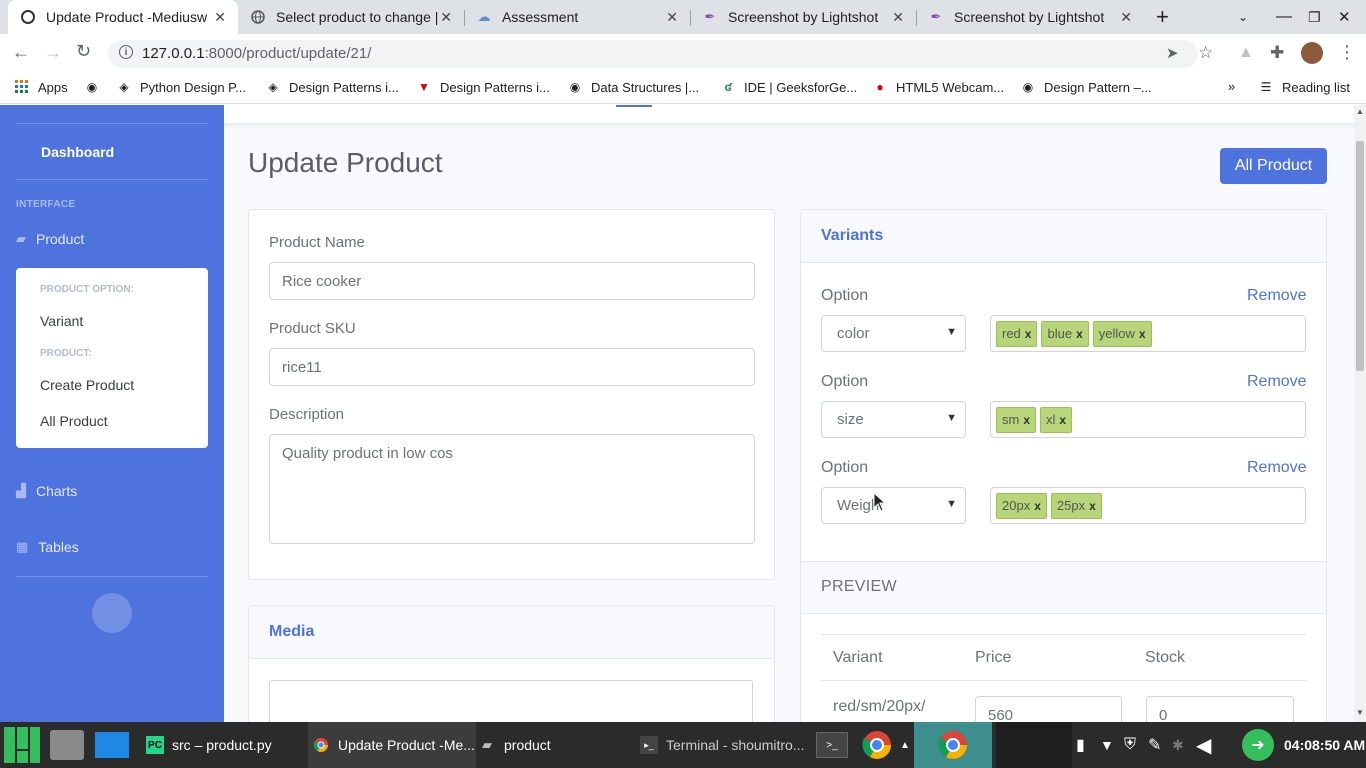  I want to click on bookmarks-overflow: », so click(1231, 86).